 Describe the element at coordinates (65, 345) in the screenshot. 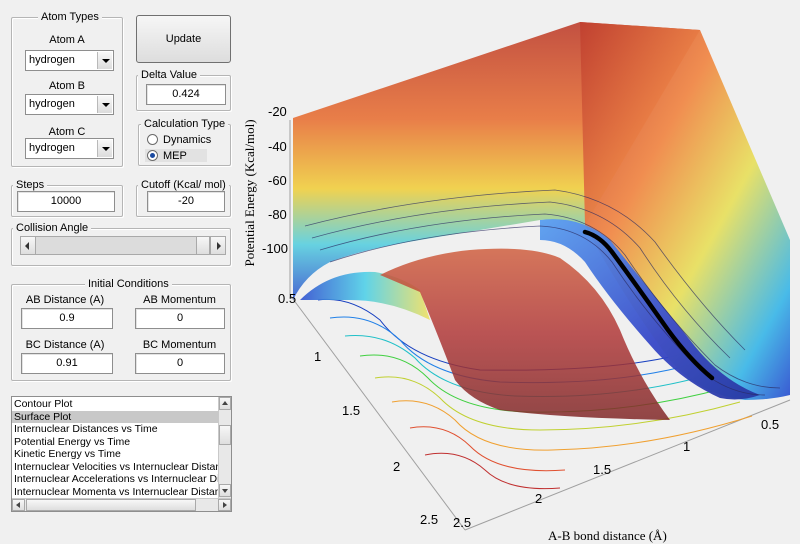

I see `bc-distance-label: BC Distance (A)` at that location.